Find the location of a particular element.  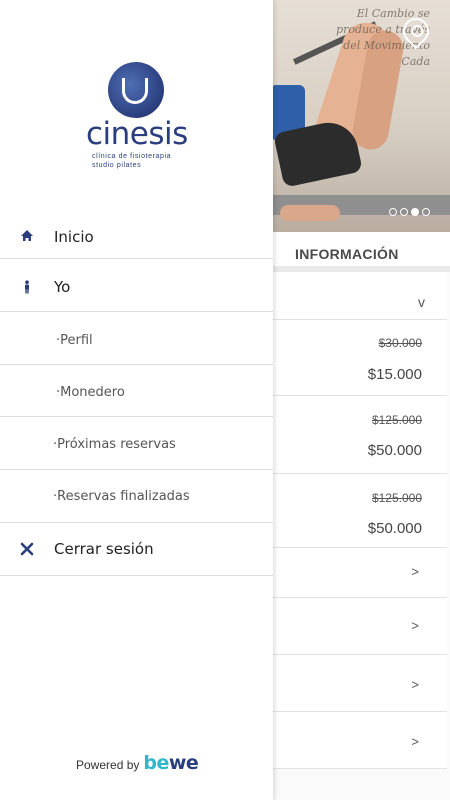

powered-by-footer: Powered by bewe is located at coordinates (137, 763).